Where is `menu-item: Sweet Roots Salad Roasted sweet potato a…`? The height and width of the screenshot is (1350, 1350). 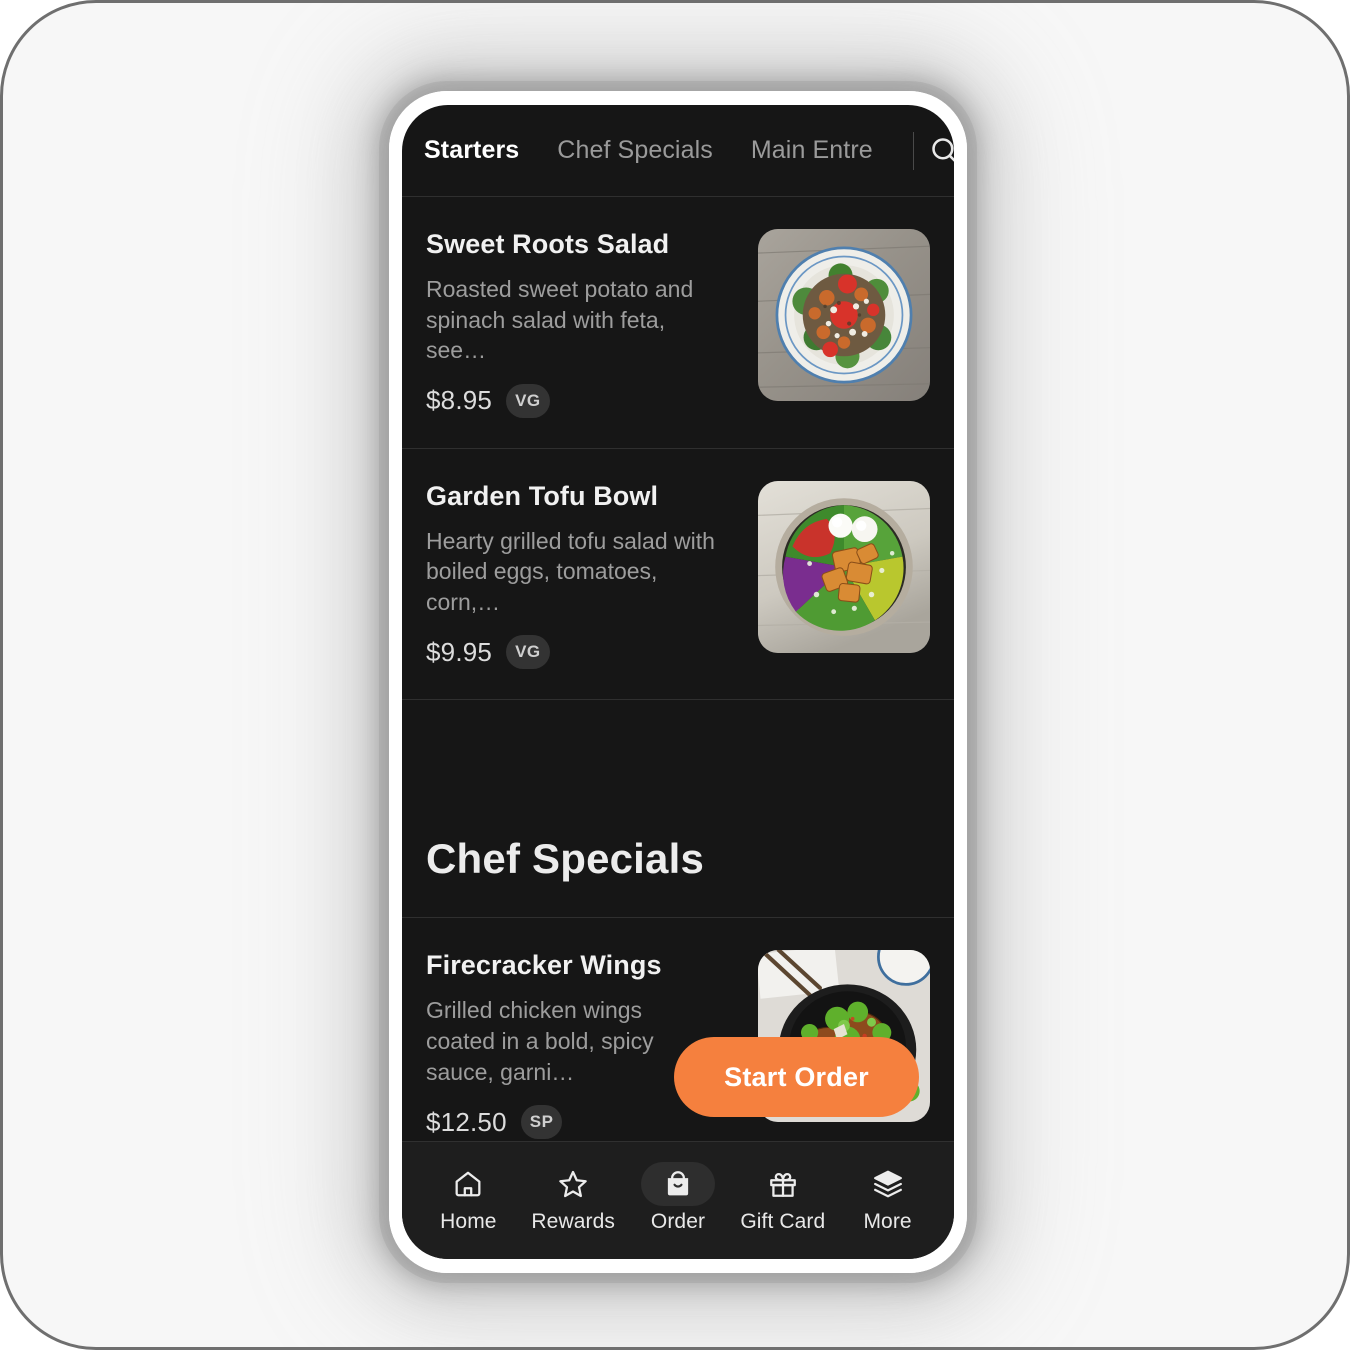 menu-item: Sweet Roots Salad Roasted sweet potato a… is located at coordinates (678, 323).